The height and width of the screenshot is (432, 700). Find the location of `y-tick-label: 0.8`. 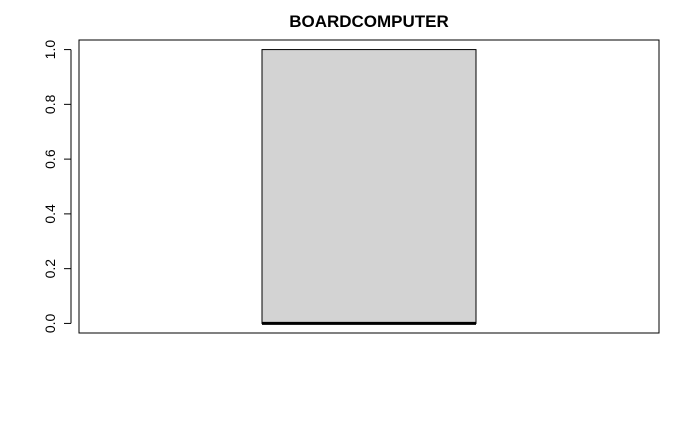

y-tick-label: 0.8 is located at coordinates (50, 104).